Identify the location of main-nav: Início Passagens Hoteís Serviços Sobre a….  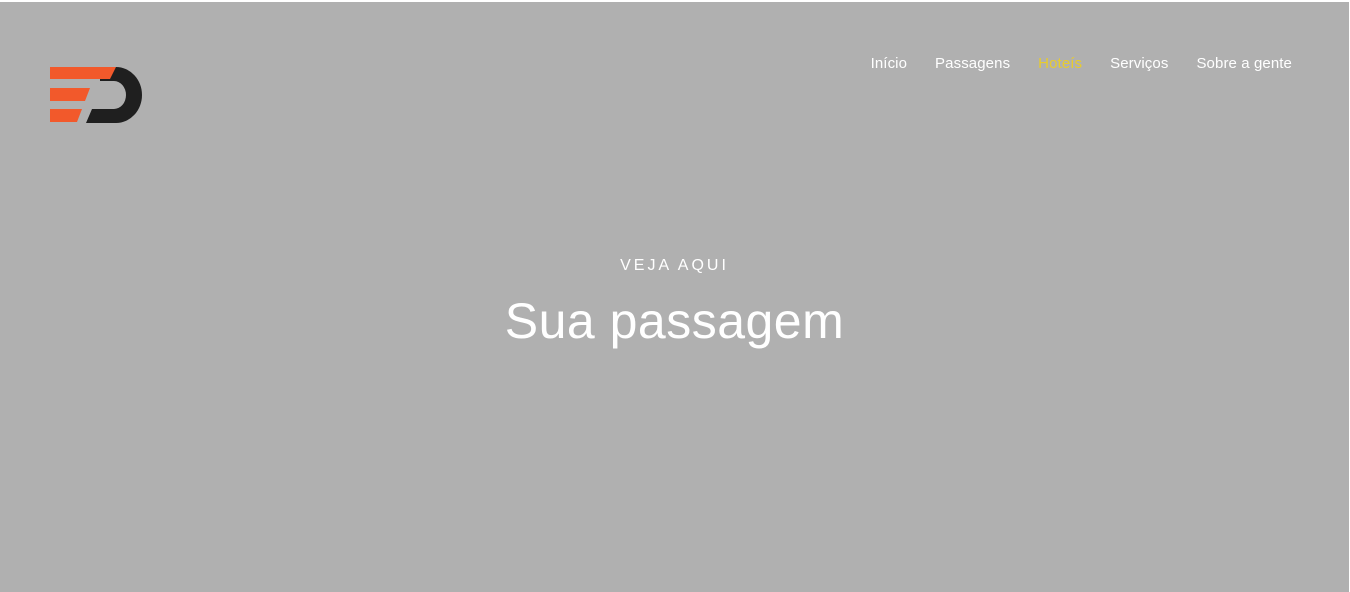
(1067, 63).